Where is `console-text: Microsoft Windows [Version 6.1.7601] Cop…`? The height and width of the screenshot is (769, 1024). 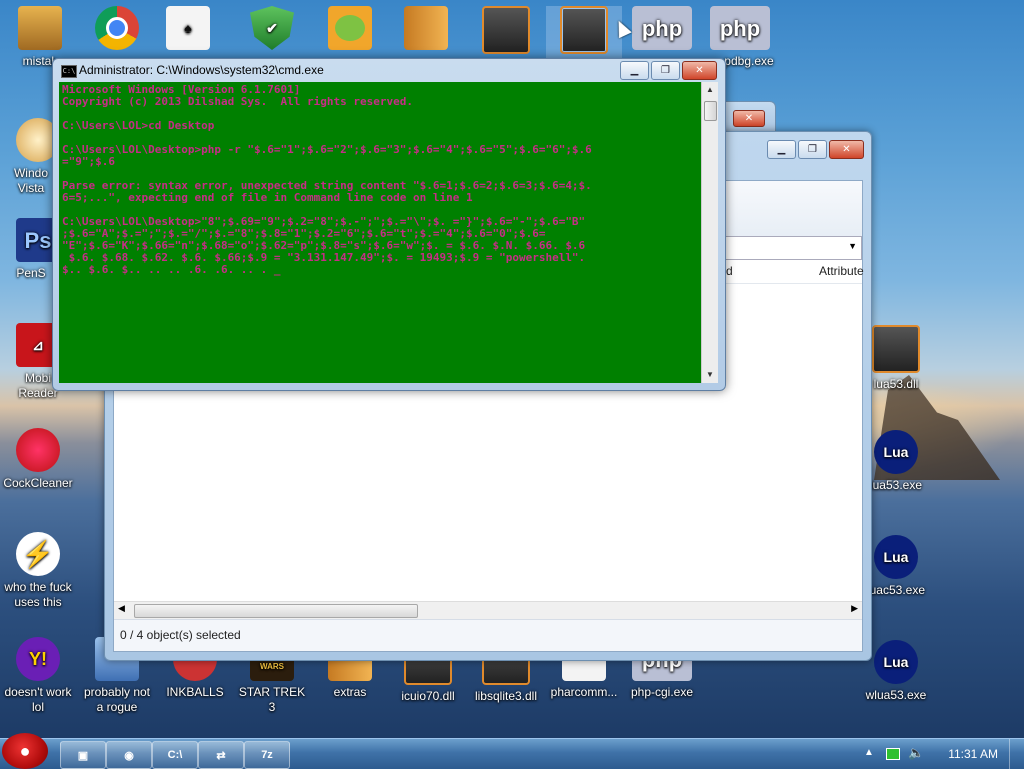 console-text: Microsoft Windows [Version 6.1.7601] Cop… is located at coordinates (327, 179).